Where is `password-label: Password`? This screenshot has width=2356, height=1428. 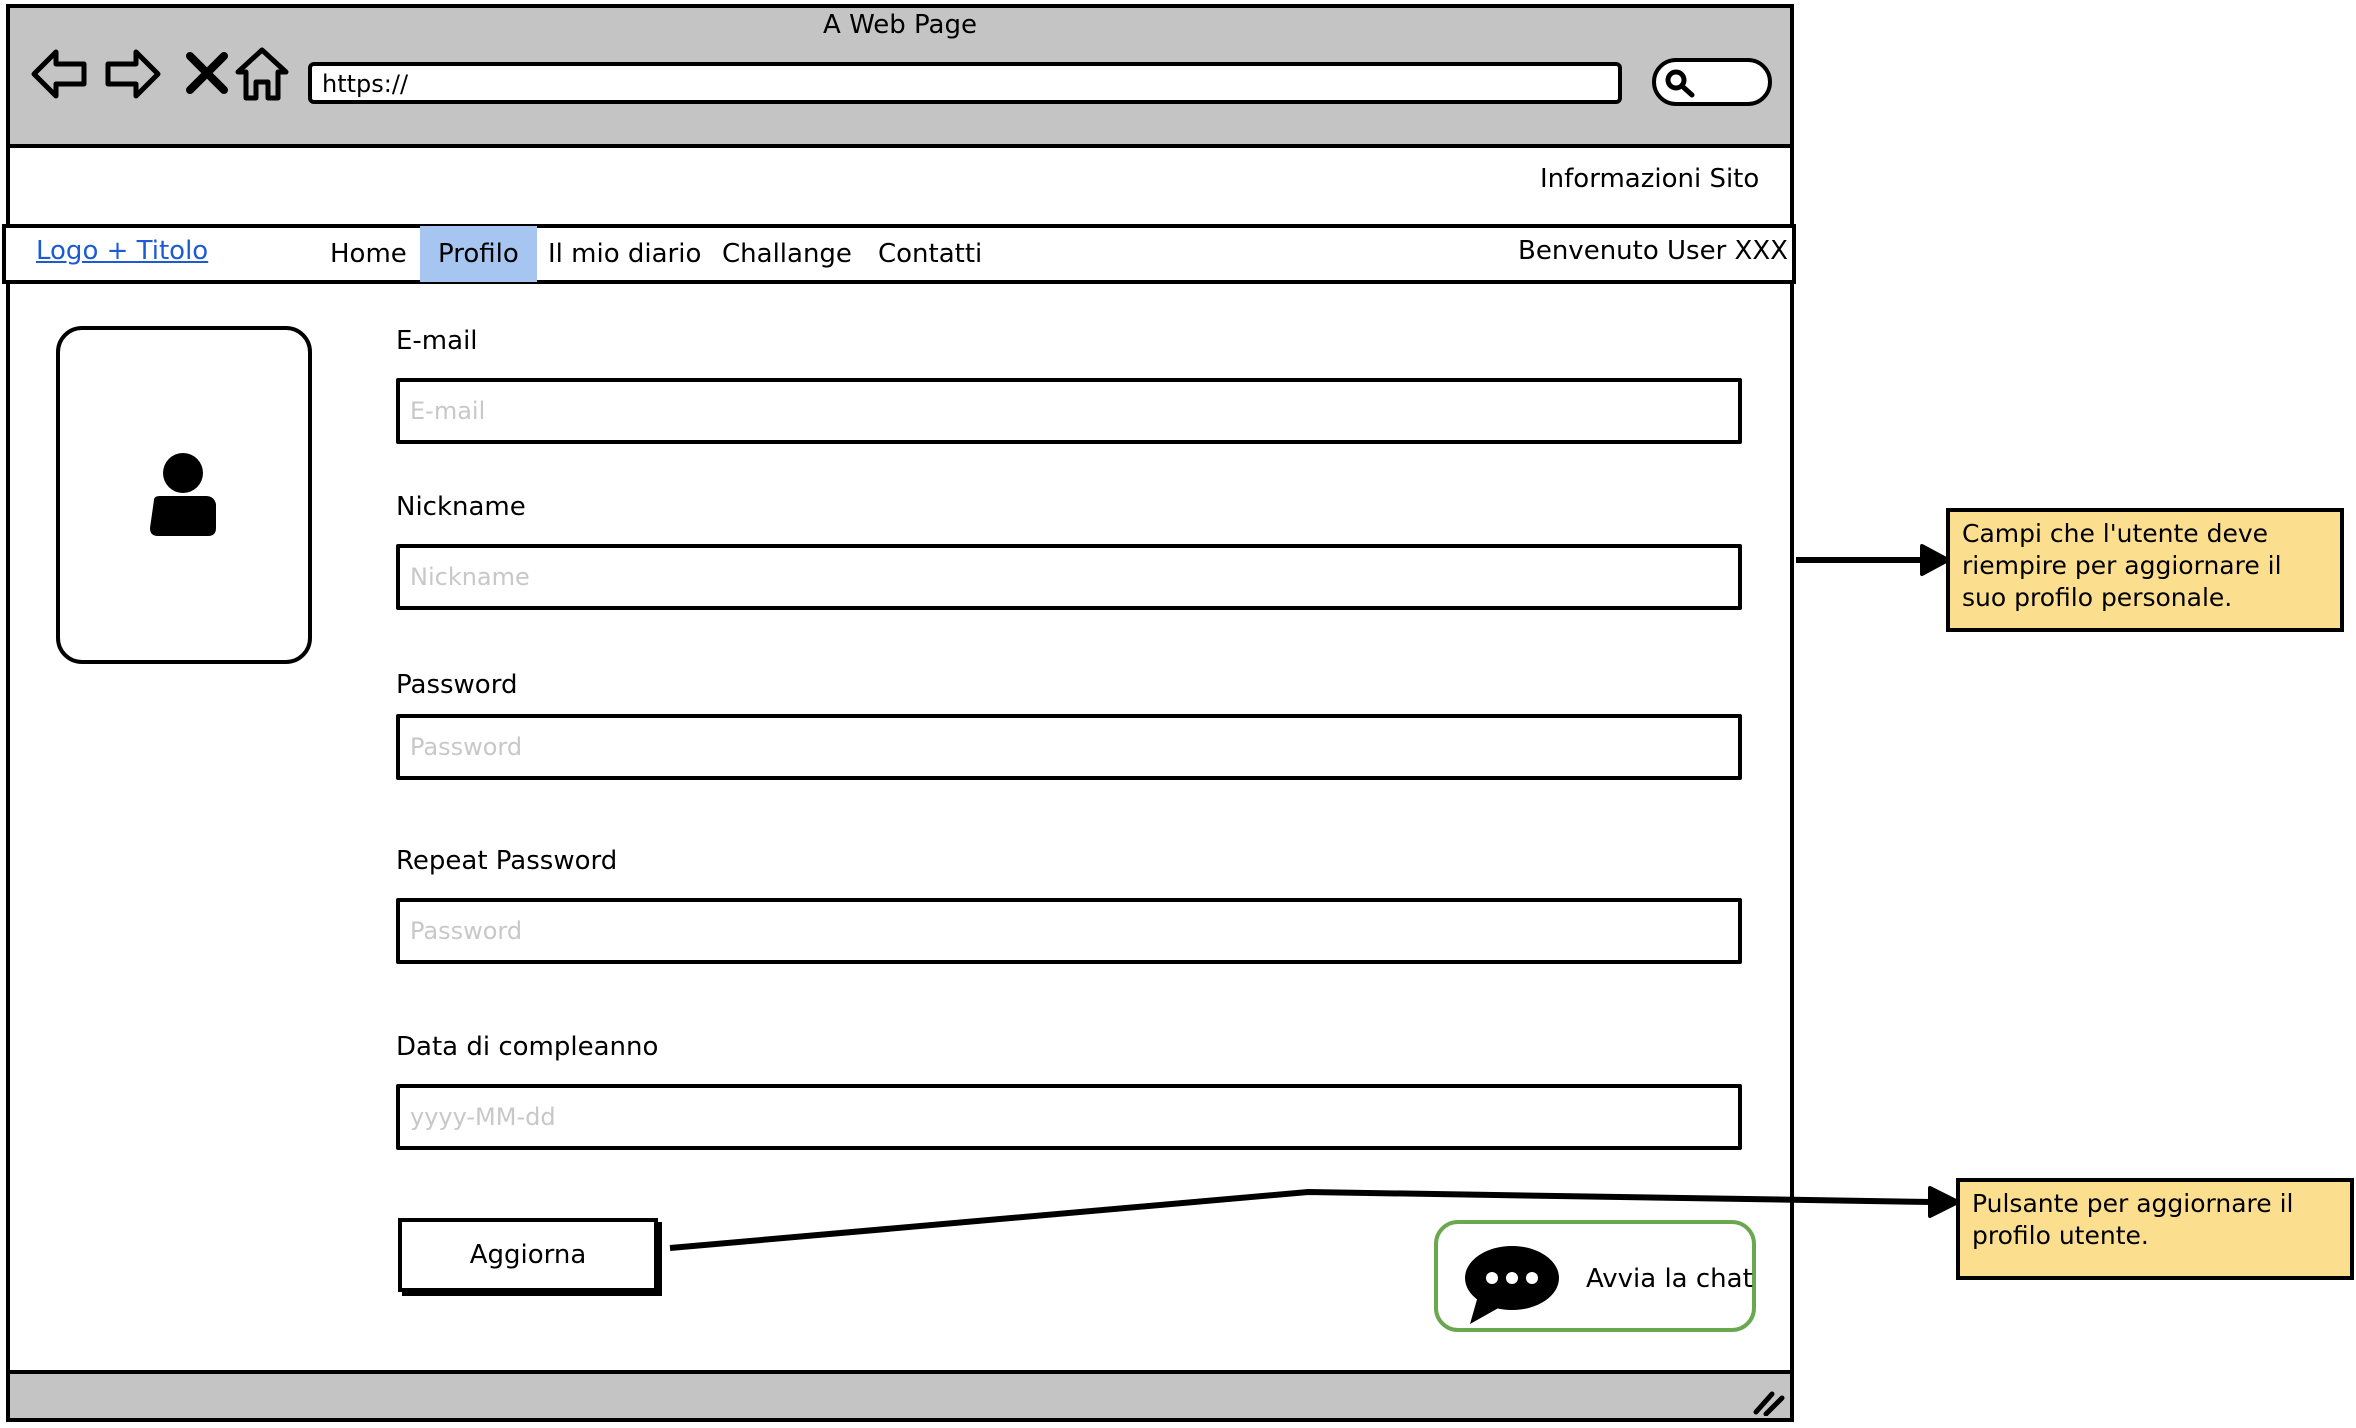
password-label: Password is located at coordinates (457, 685).